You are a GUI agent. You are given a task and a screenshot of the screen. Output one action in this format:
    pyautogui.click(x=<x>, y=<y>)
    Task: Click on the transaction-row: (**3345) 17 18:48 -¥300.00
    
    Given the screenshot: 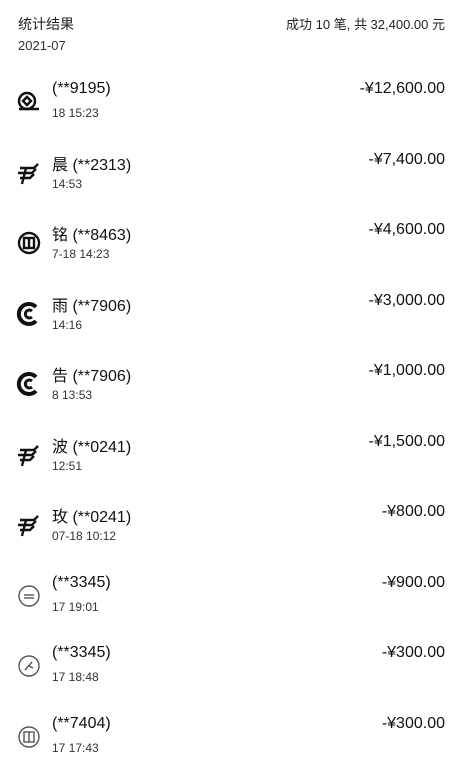 What is the action you would take?
    pyautogui.click(x=230, y=669)
    